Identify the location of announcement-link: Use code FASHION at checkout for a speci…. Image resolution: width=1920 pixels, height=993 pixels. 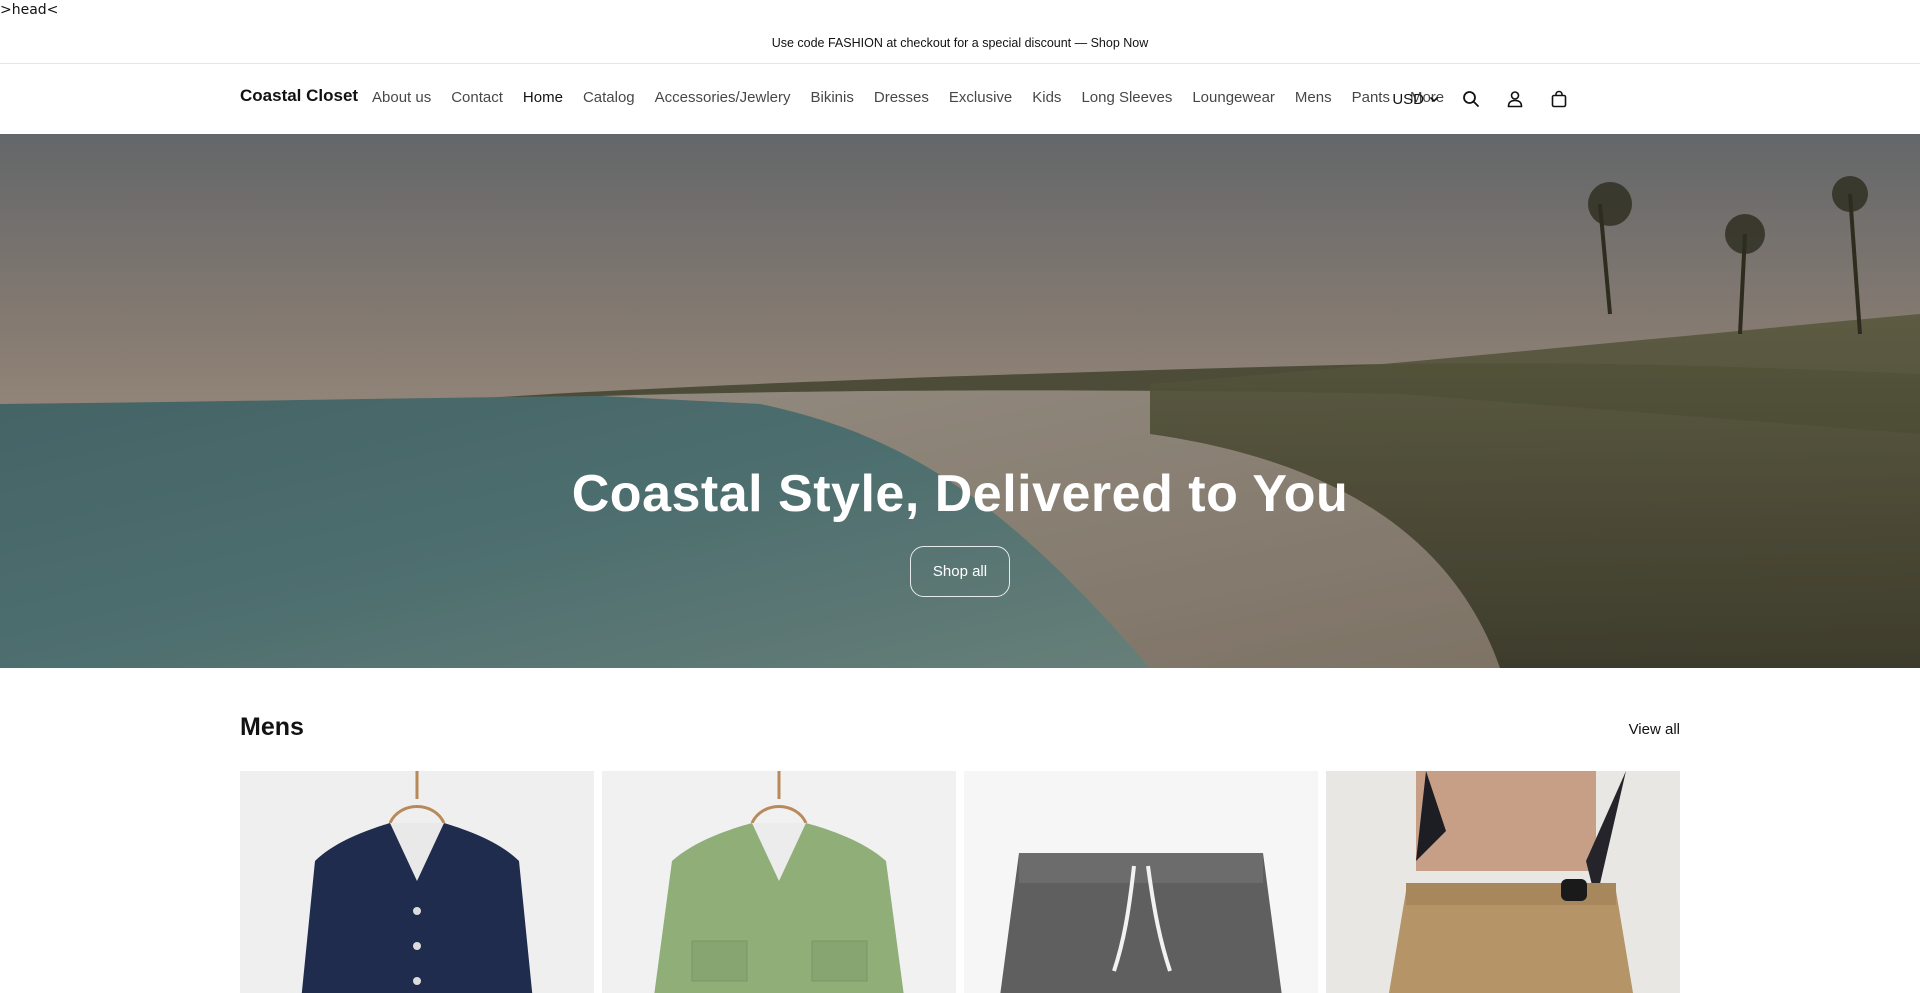
(960, 43).